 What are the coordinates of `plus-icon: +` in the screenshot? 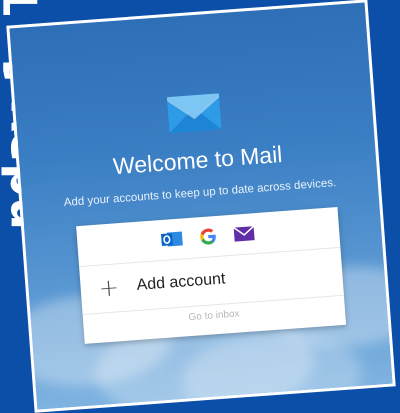 It's located at (108, 288).